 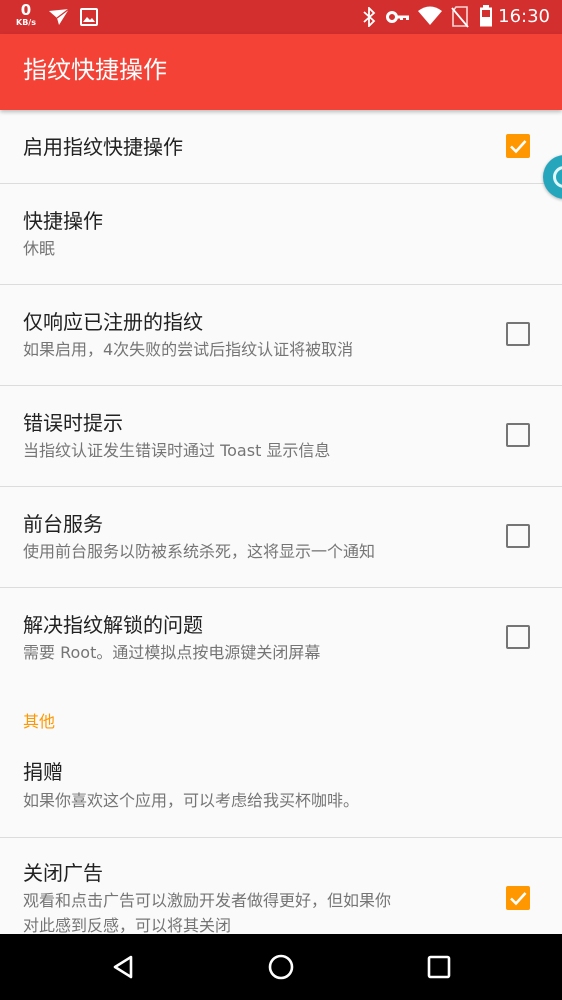 I want to click on bluetooth-icon, so click(x=369, y=17).